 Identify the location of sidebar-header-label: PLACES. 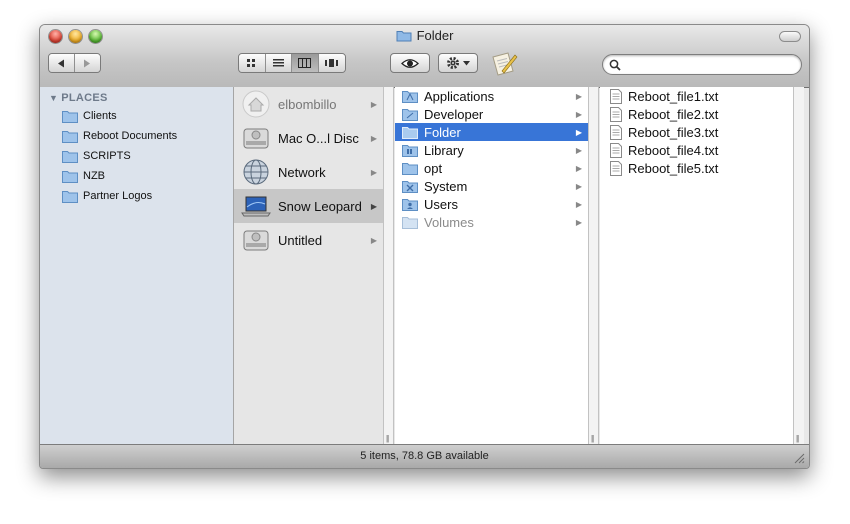
(84, 98).